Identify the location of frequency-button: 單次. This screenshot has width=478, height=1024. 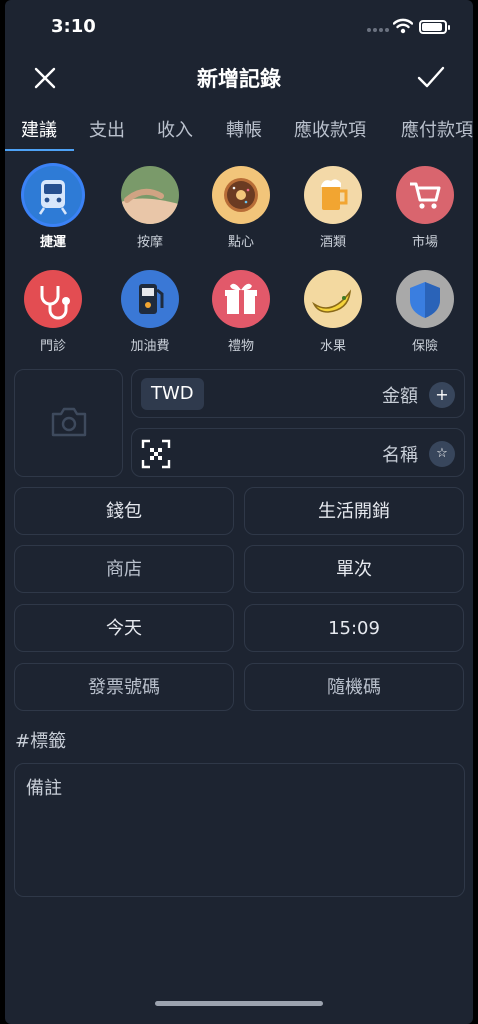
(354, 569).